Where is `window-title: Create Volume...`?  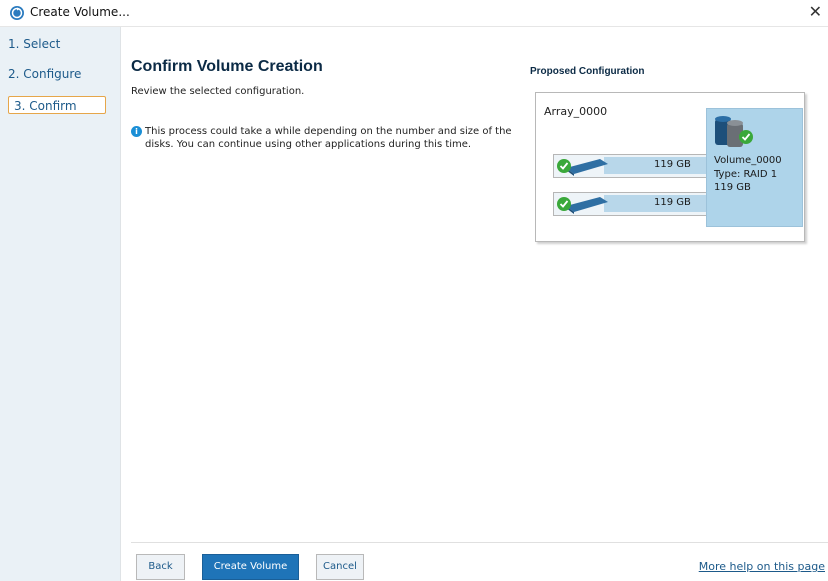
window-title: Create Volume... is located at coordinates (80, 12).